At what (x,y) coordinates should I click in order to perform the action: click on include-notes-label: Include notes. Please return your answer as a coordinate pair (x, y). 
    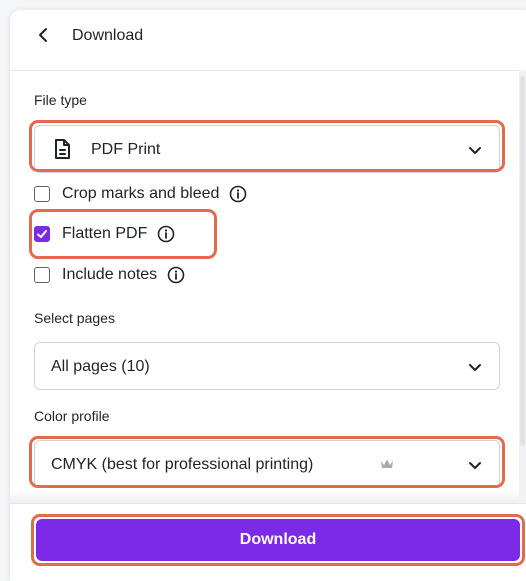
    Looking at the image, I should click on (110, 274).